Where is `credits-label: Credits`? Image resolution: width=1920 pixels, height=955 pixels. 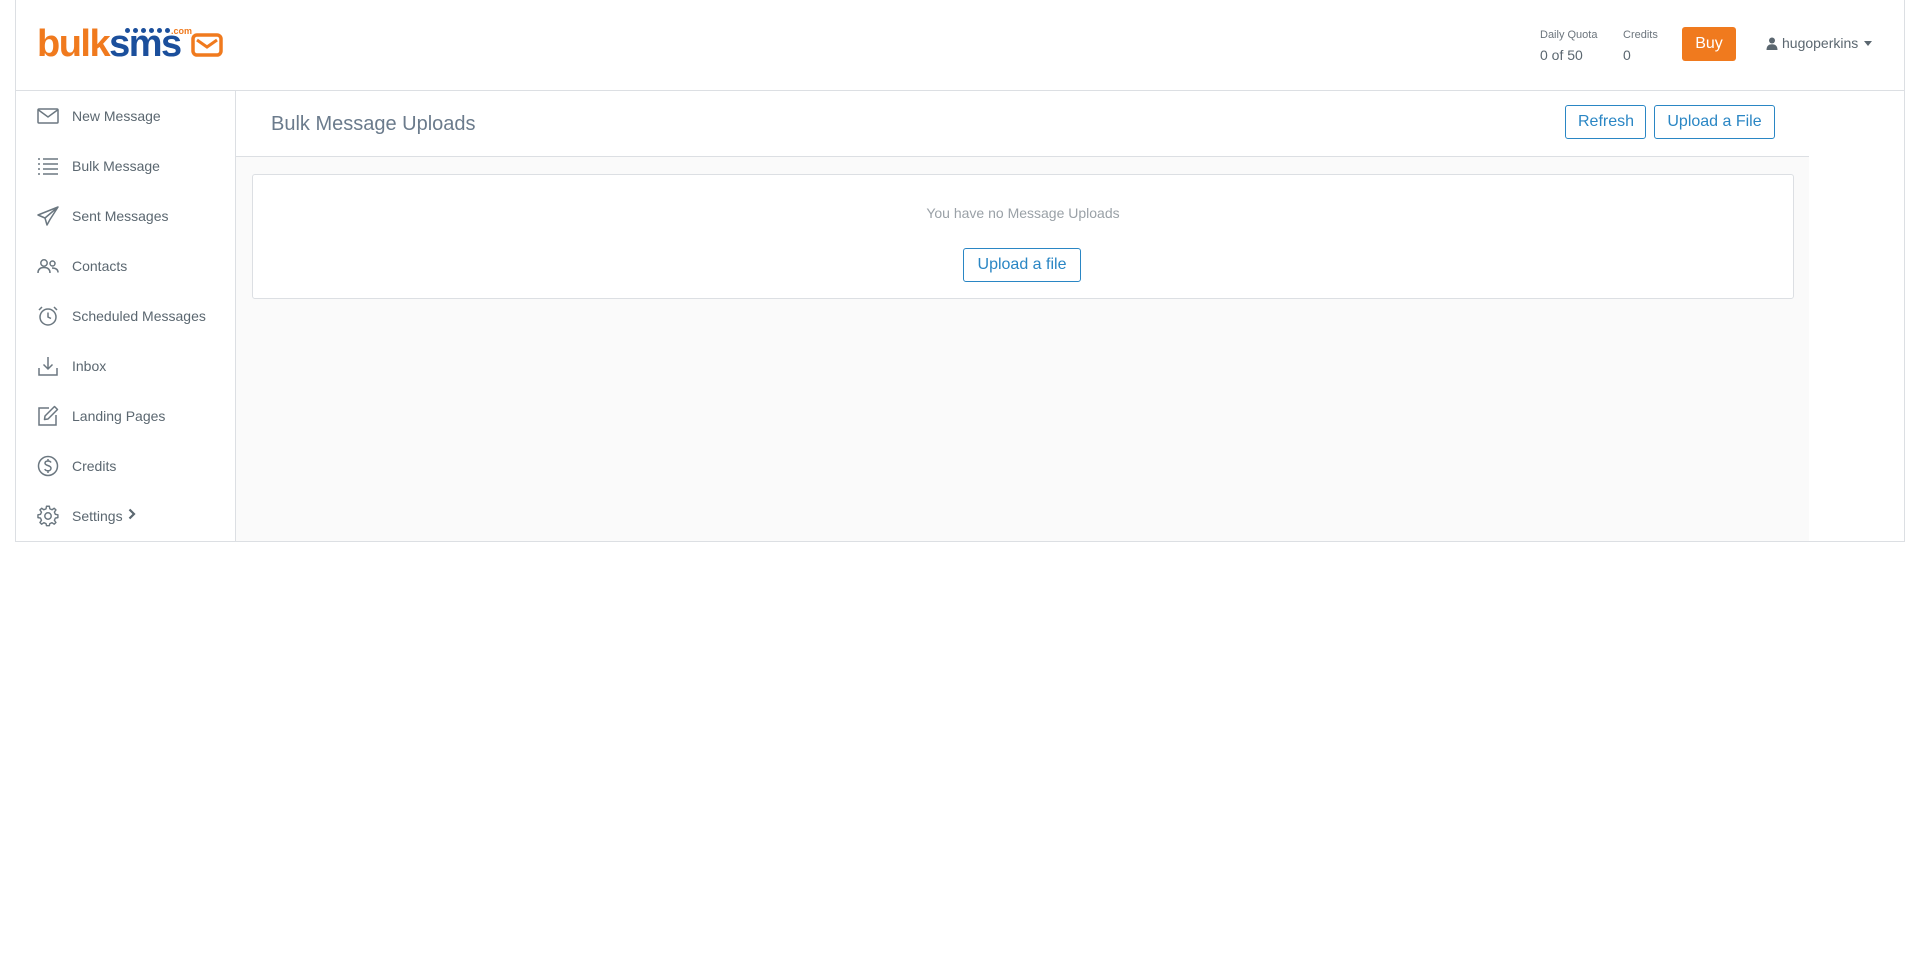
credits-label: Credits is located at coordinates (1640, 35).